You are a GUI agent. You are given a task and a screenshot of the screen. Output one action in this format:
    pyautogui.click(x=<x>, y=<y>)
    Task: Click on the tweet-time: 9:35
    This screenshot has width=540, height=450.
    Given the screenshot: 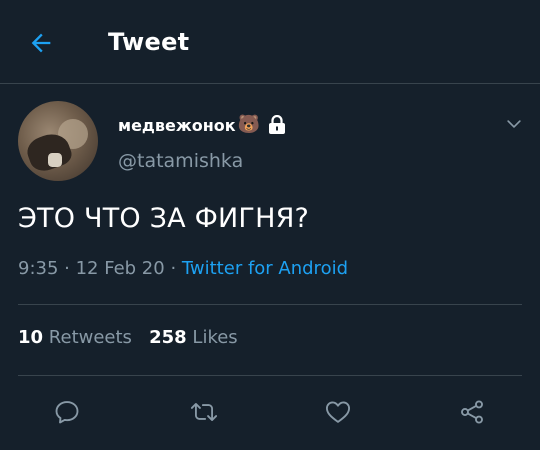 What is the action you would take?
    pyautogui.click(x=38, y=268)
    